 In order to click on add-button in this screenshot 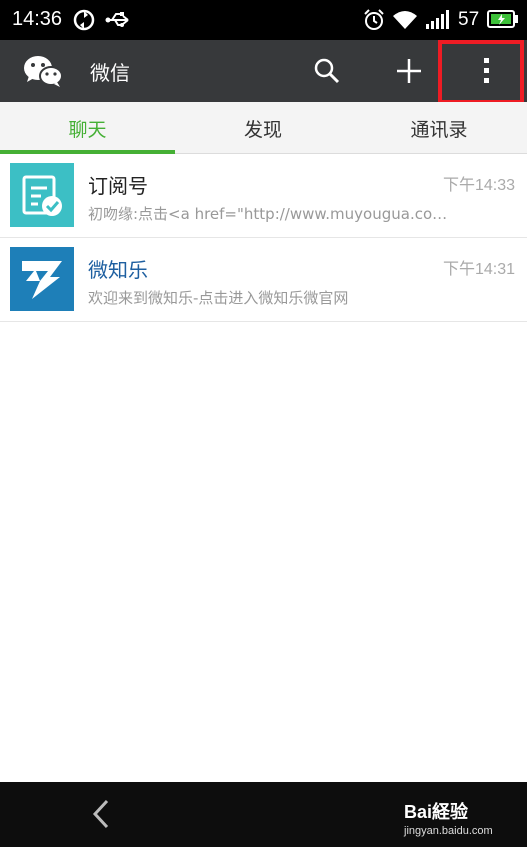, I will do `click(409, 71)`.